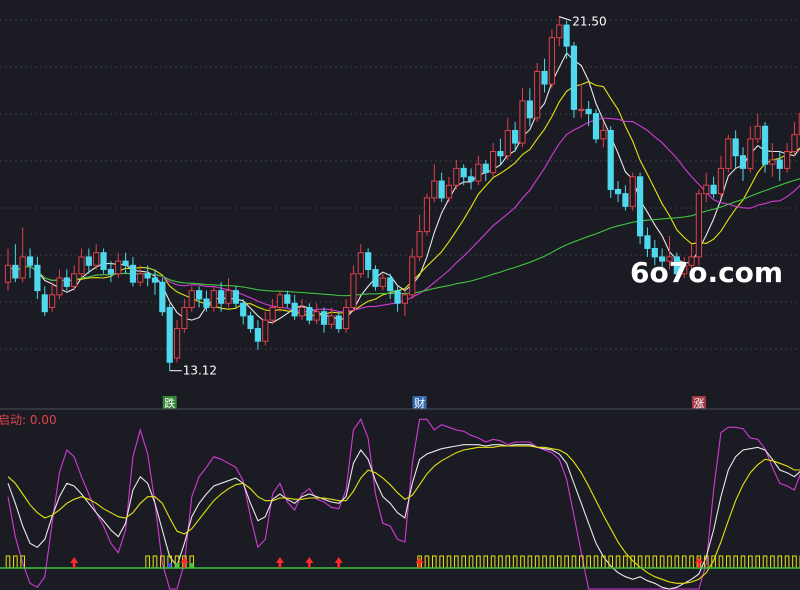 This screenshot has height=590, width=800. Describe the element at coordinates (28, 420) in the screenshot. I see `indicator-label: 启动: 0.00` at that location.